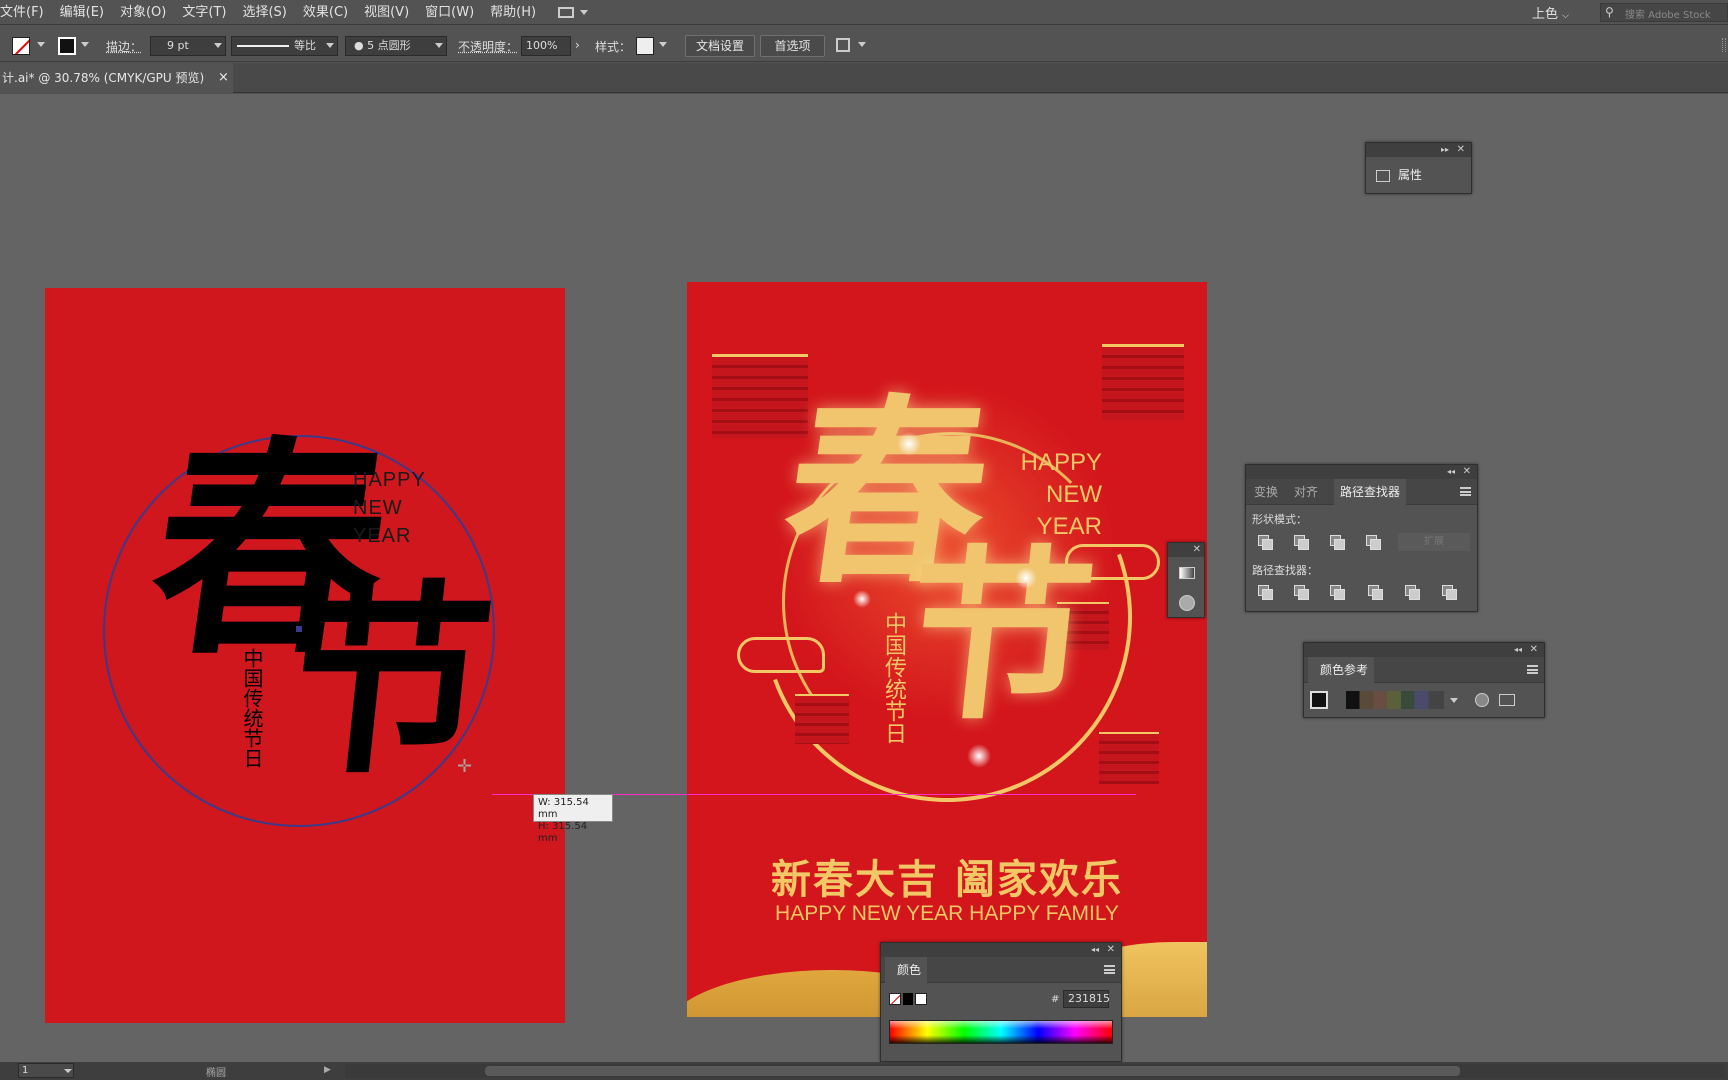  Describe the element at coordinates (972, 1071) in the screenshot. I see `scrollbar-thumb` at that location.